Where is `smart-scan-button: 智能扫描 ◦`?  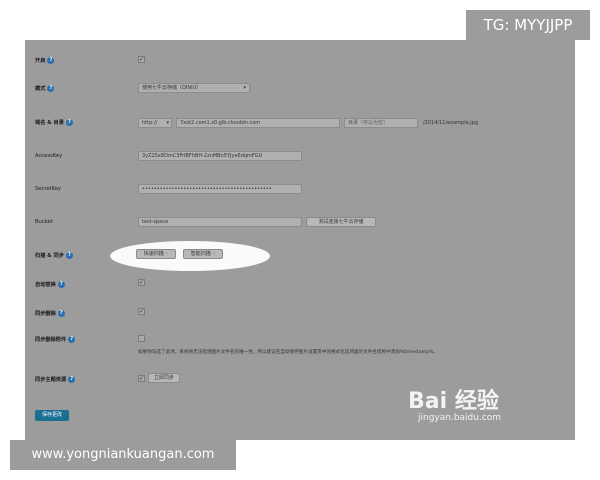 smart-scan-button: 智能扫描 ◦ is located at coordinates (203, 254).